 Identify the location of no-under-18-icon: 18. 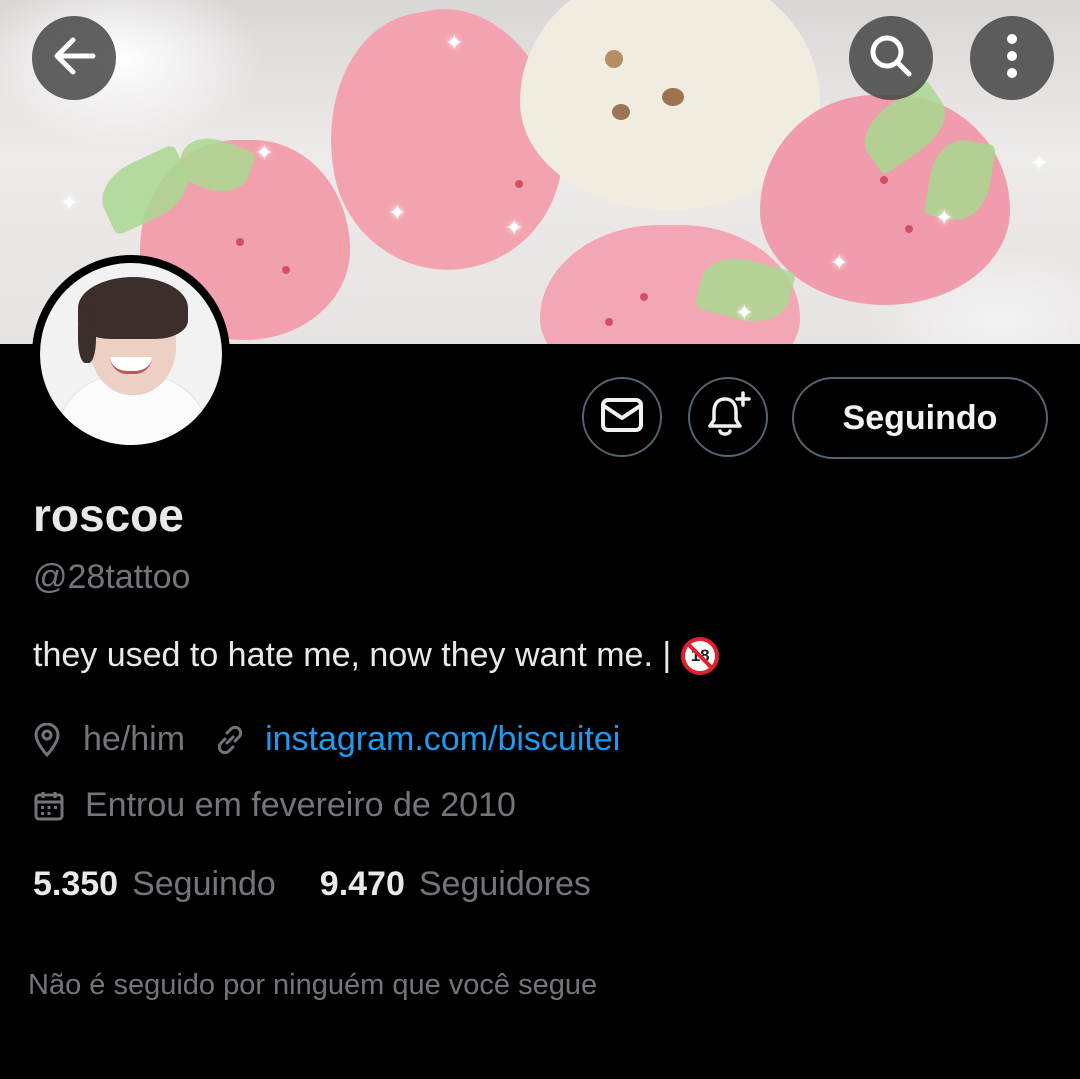
(700, 655).